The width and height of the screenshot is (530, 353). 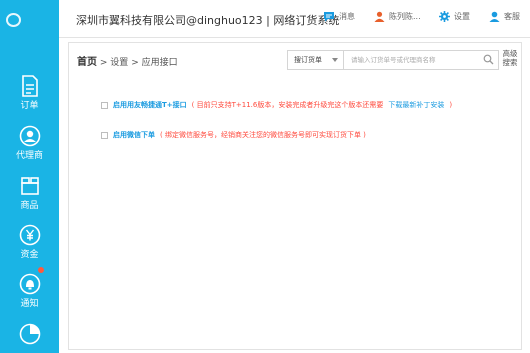 I want to click on breadcrumb: 首页 > 设置 > 应用接口, so click(x=127, y=60).